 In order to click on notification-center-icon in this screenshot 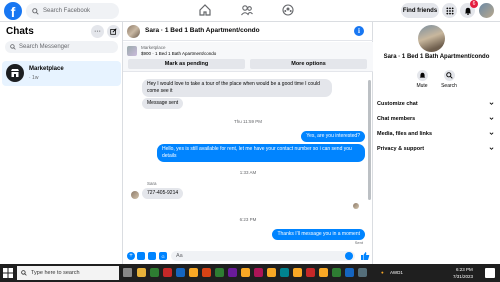, I will do `click(490, 273)`.